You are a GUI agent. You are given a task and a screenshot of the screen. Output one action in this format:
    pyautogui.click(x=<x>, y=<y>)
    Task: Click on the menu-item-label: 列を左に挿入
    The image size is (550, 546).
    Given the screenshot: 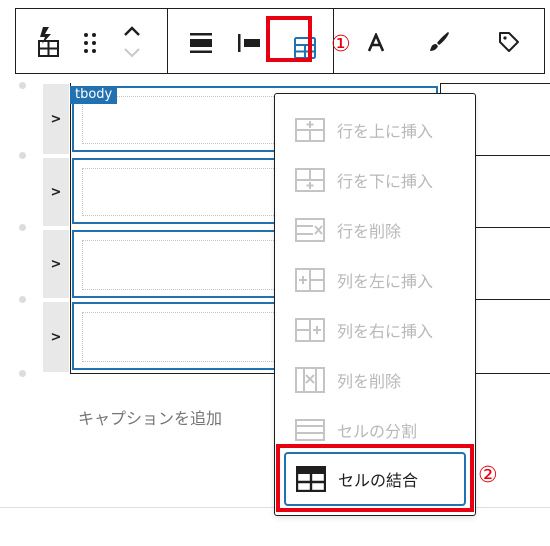 What is the action you would take?
    pyautogui.click(x=385, y=281)
    